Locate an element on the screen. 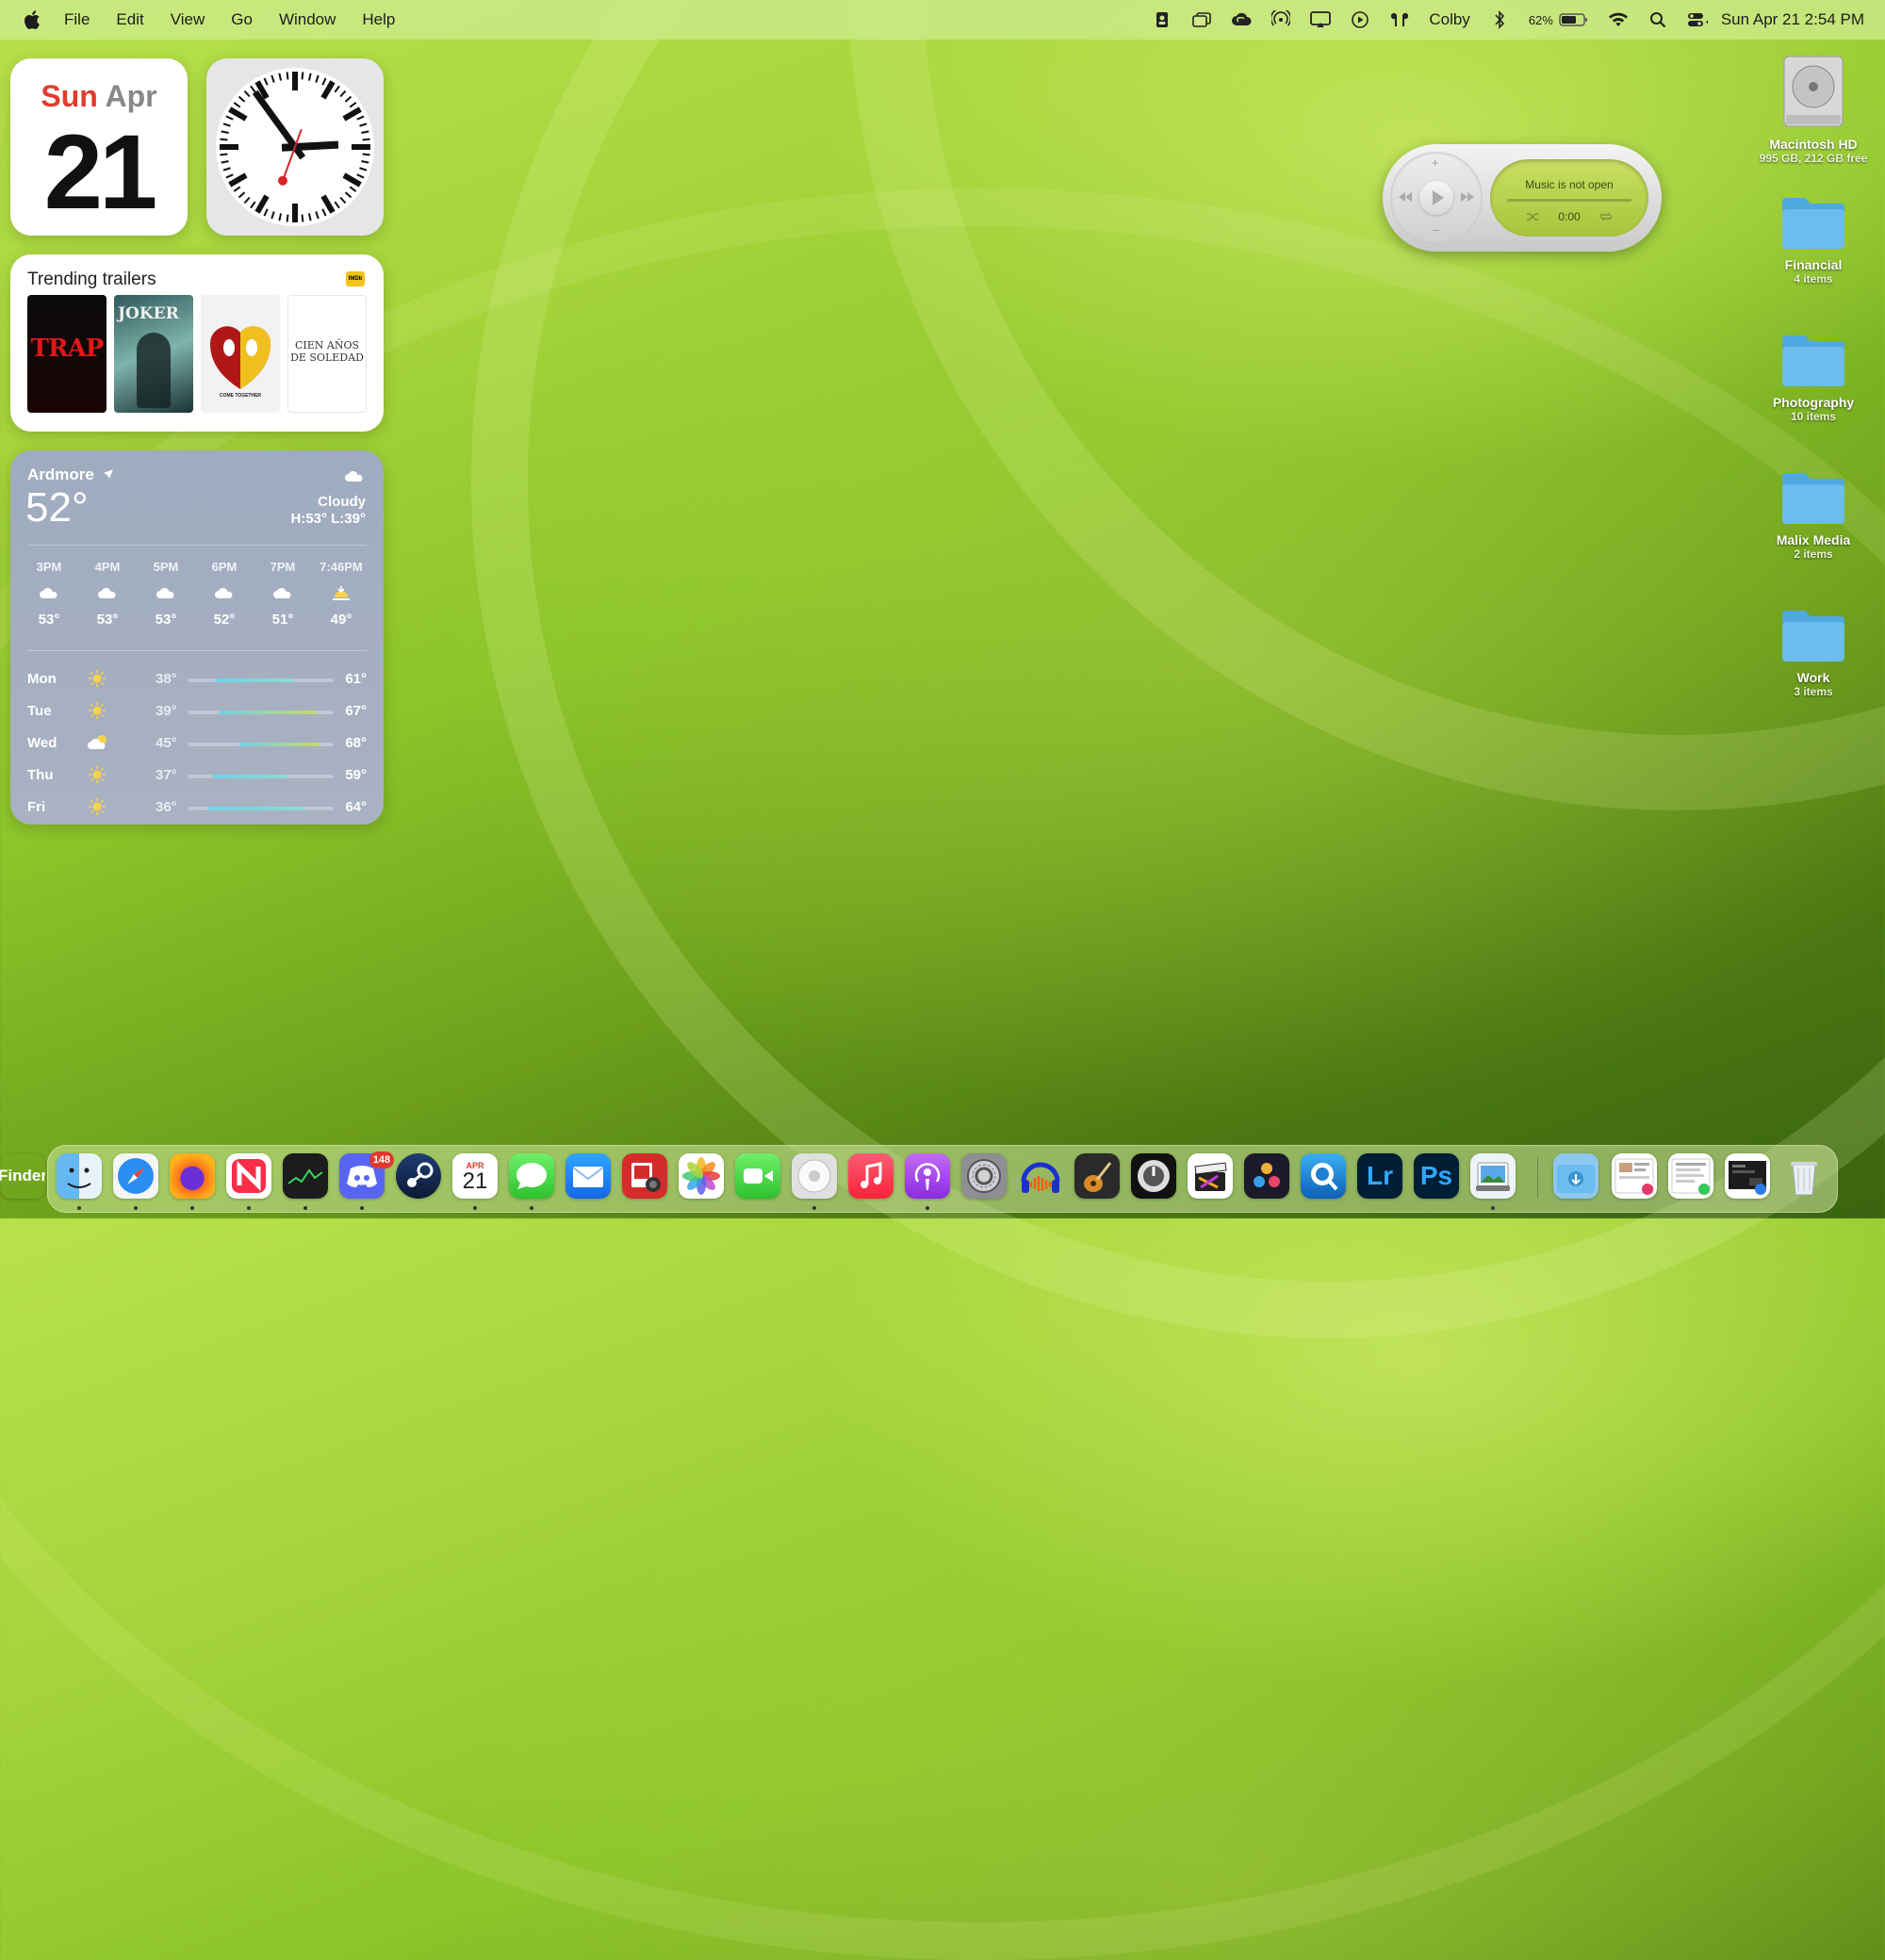 The image size is (1885, 1960). contacts-status-icon is located at coordinates (1162, 19).